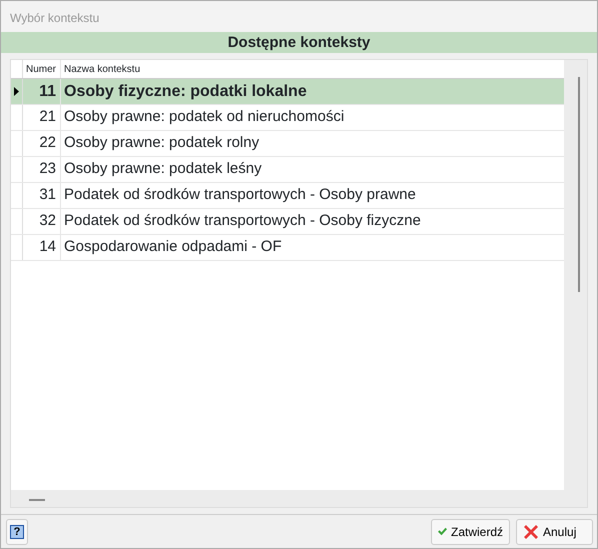 This screenshot has width=598, height=549. What do you see at coordinates (161, 143) in the screenshot?
I see `table-cell-text: Osoby prawne: podatek rolny` at bounding box center [161, 143].